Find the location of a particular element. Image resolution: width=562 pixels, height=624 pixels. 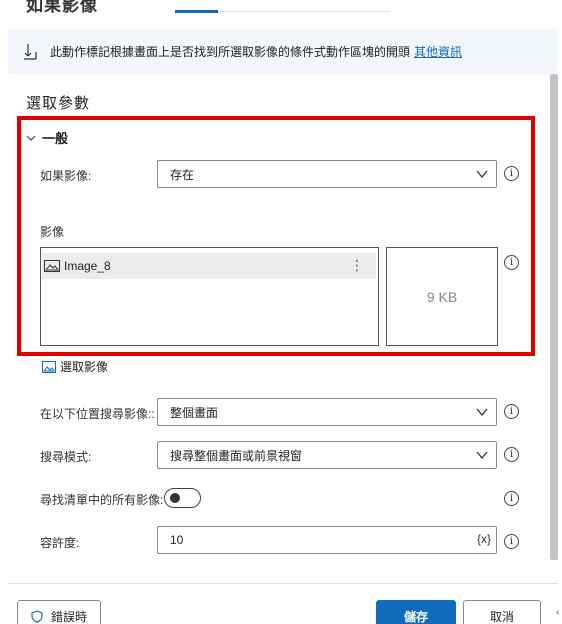

section-title: 選取參數 is located at coordinates (58, 103).